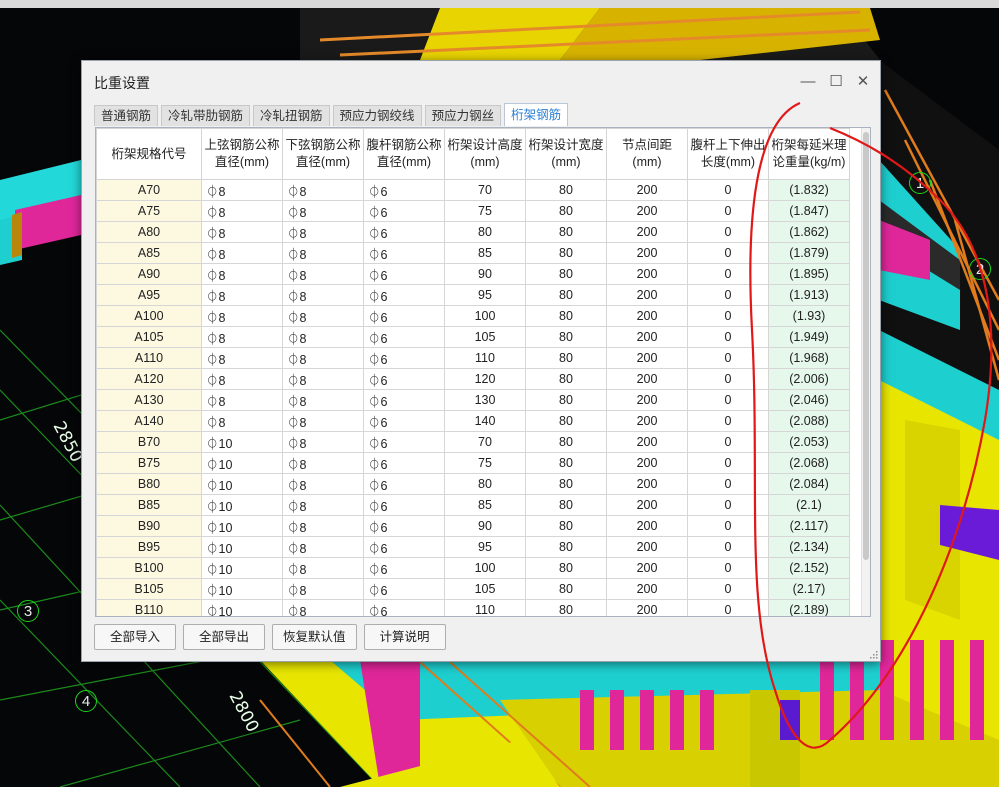 Image resolution: width=999 pixels, height=787 pixels. What do you see at coordinates (809, 442) in the screenshot?
I see `unit-weight-cell: (2.053)` at bounding box center [809, 442].